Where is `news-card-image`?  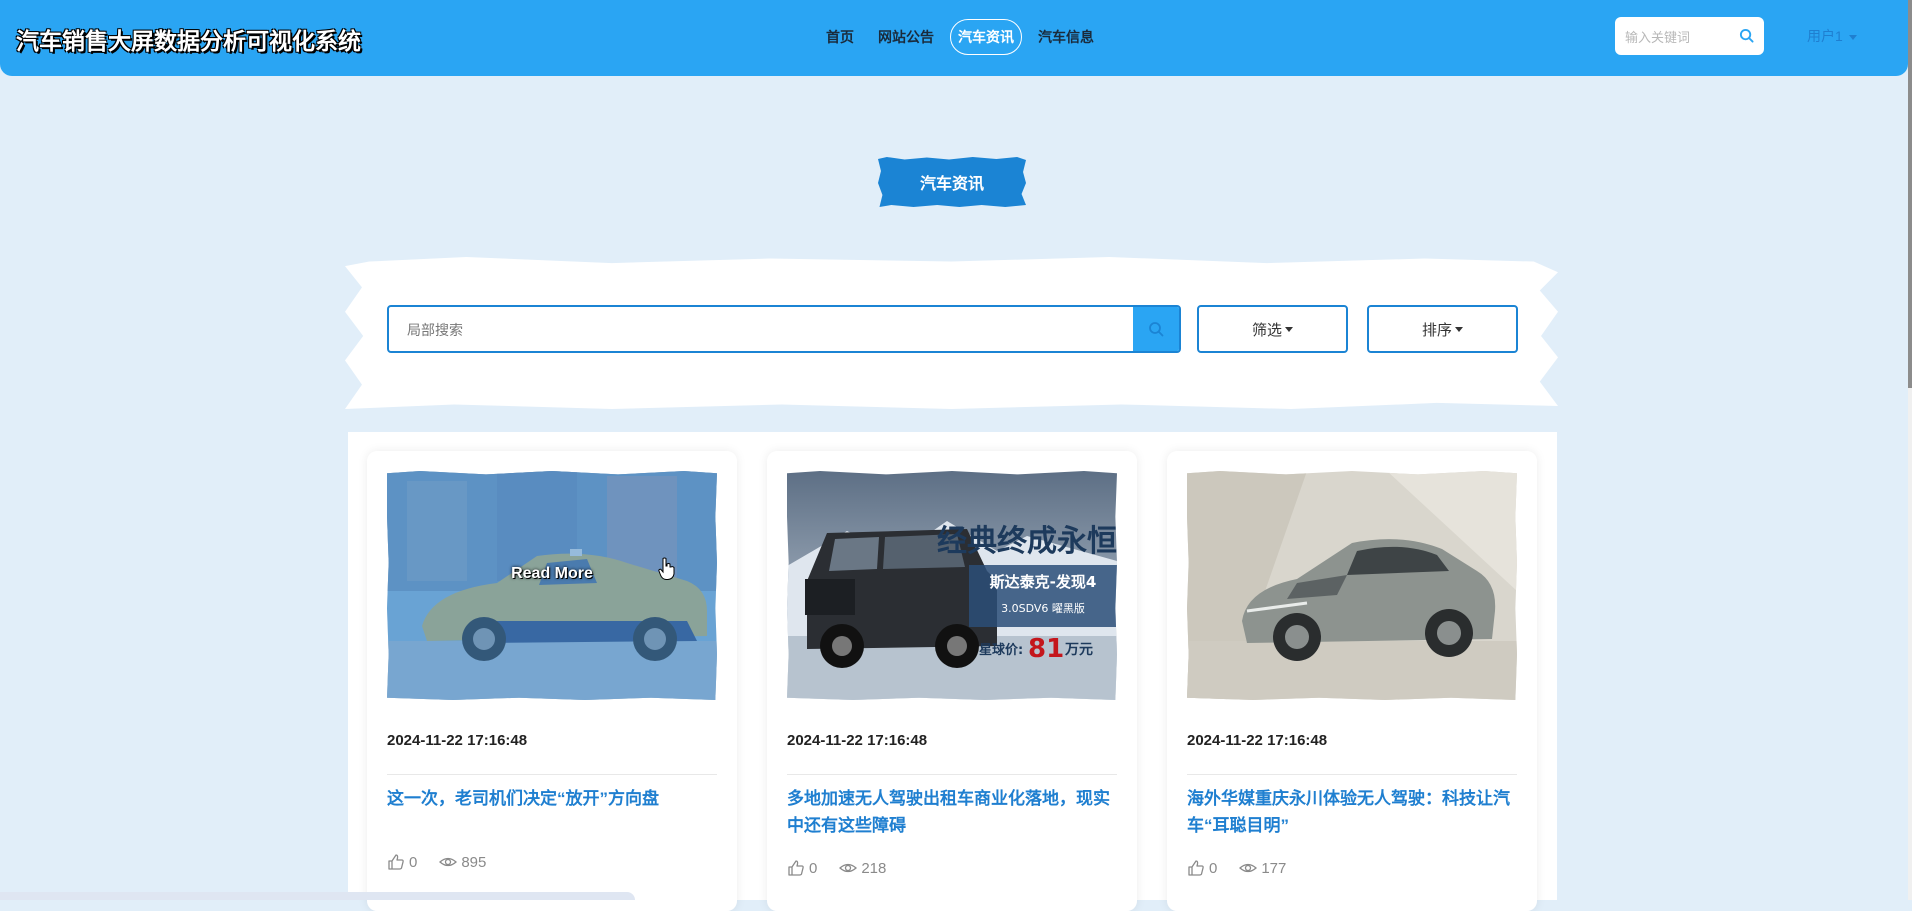
news-card-image is located at coordinates (1352, 585).